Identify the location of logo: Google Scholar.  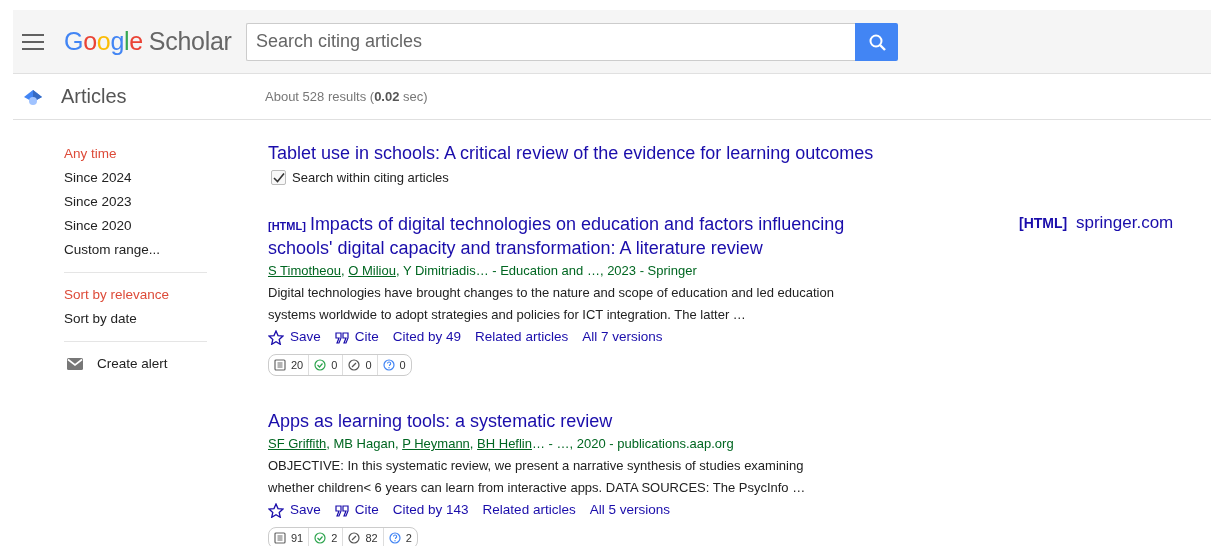
(155, 41).